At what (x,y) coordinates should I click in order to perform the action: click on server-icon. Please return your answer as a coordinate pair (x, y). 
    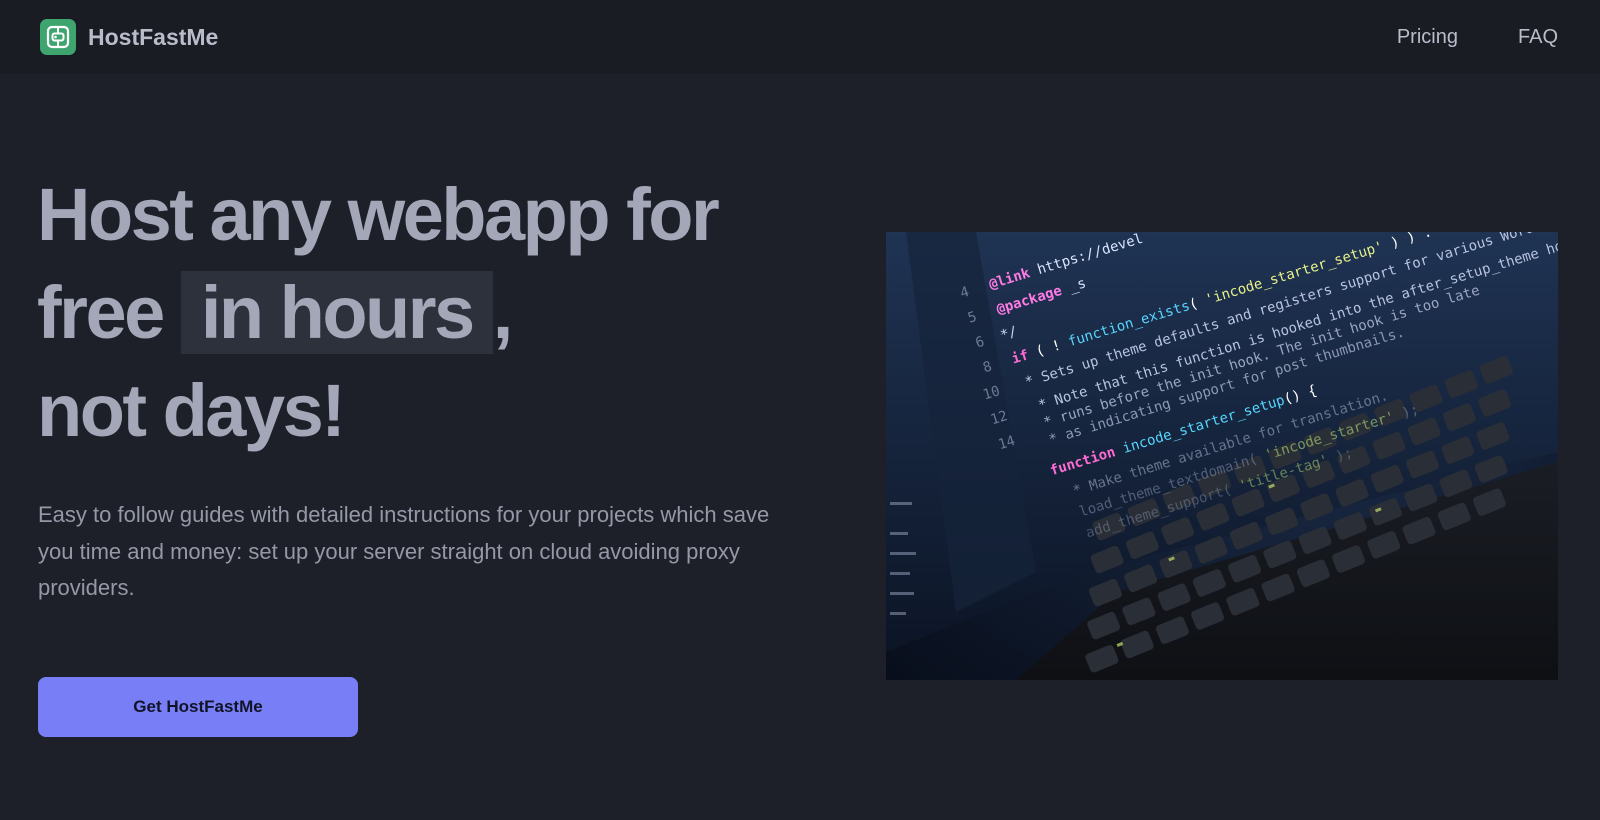
    Looking at the image, I should click on (58, 37).